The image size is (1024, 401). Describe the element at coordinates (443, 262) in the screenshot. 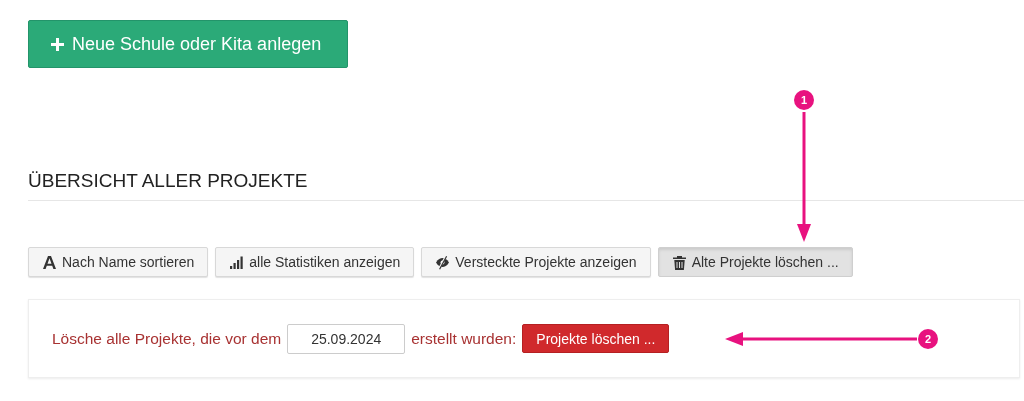

I see `eye-slash-icon` at that location.